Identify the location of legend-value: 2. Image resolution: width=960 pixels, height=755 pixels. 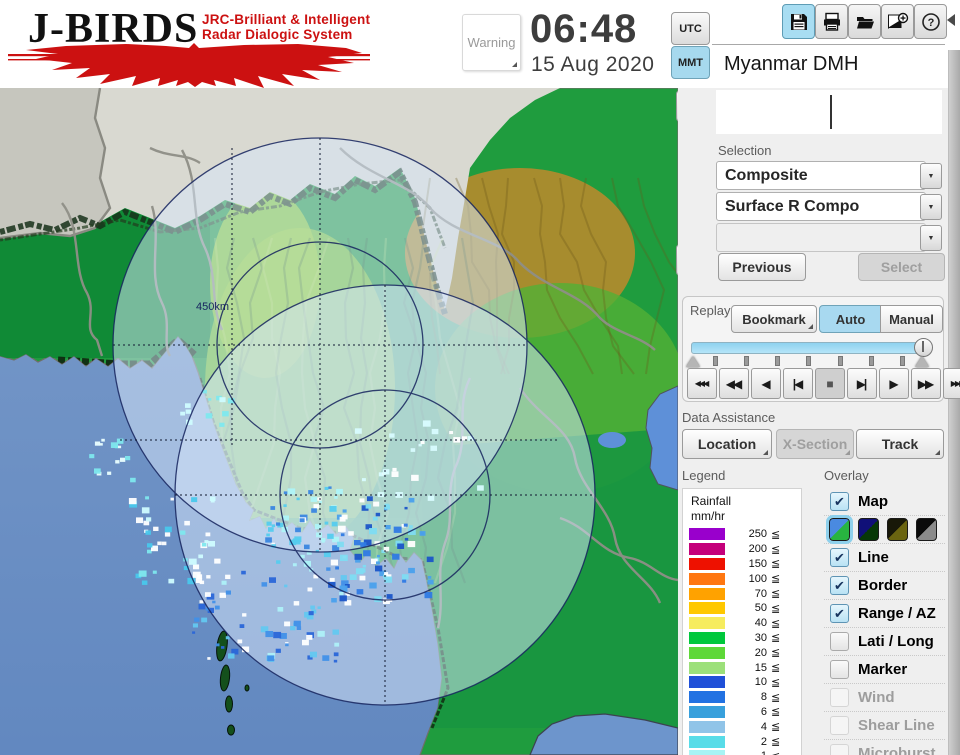
(763, 741).